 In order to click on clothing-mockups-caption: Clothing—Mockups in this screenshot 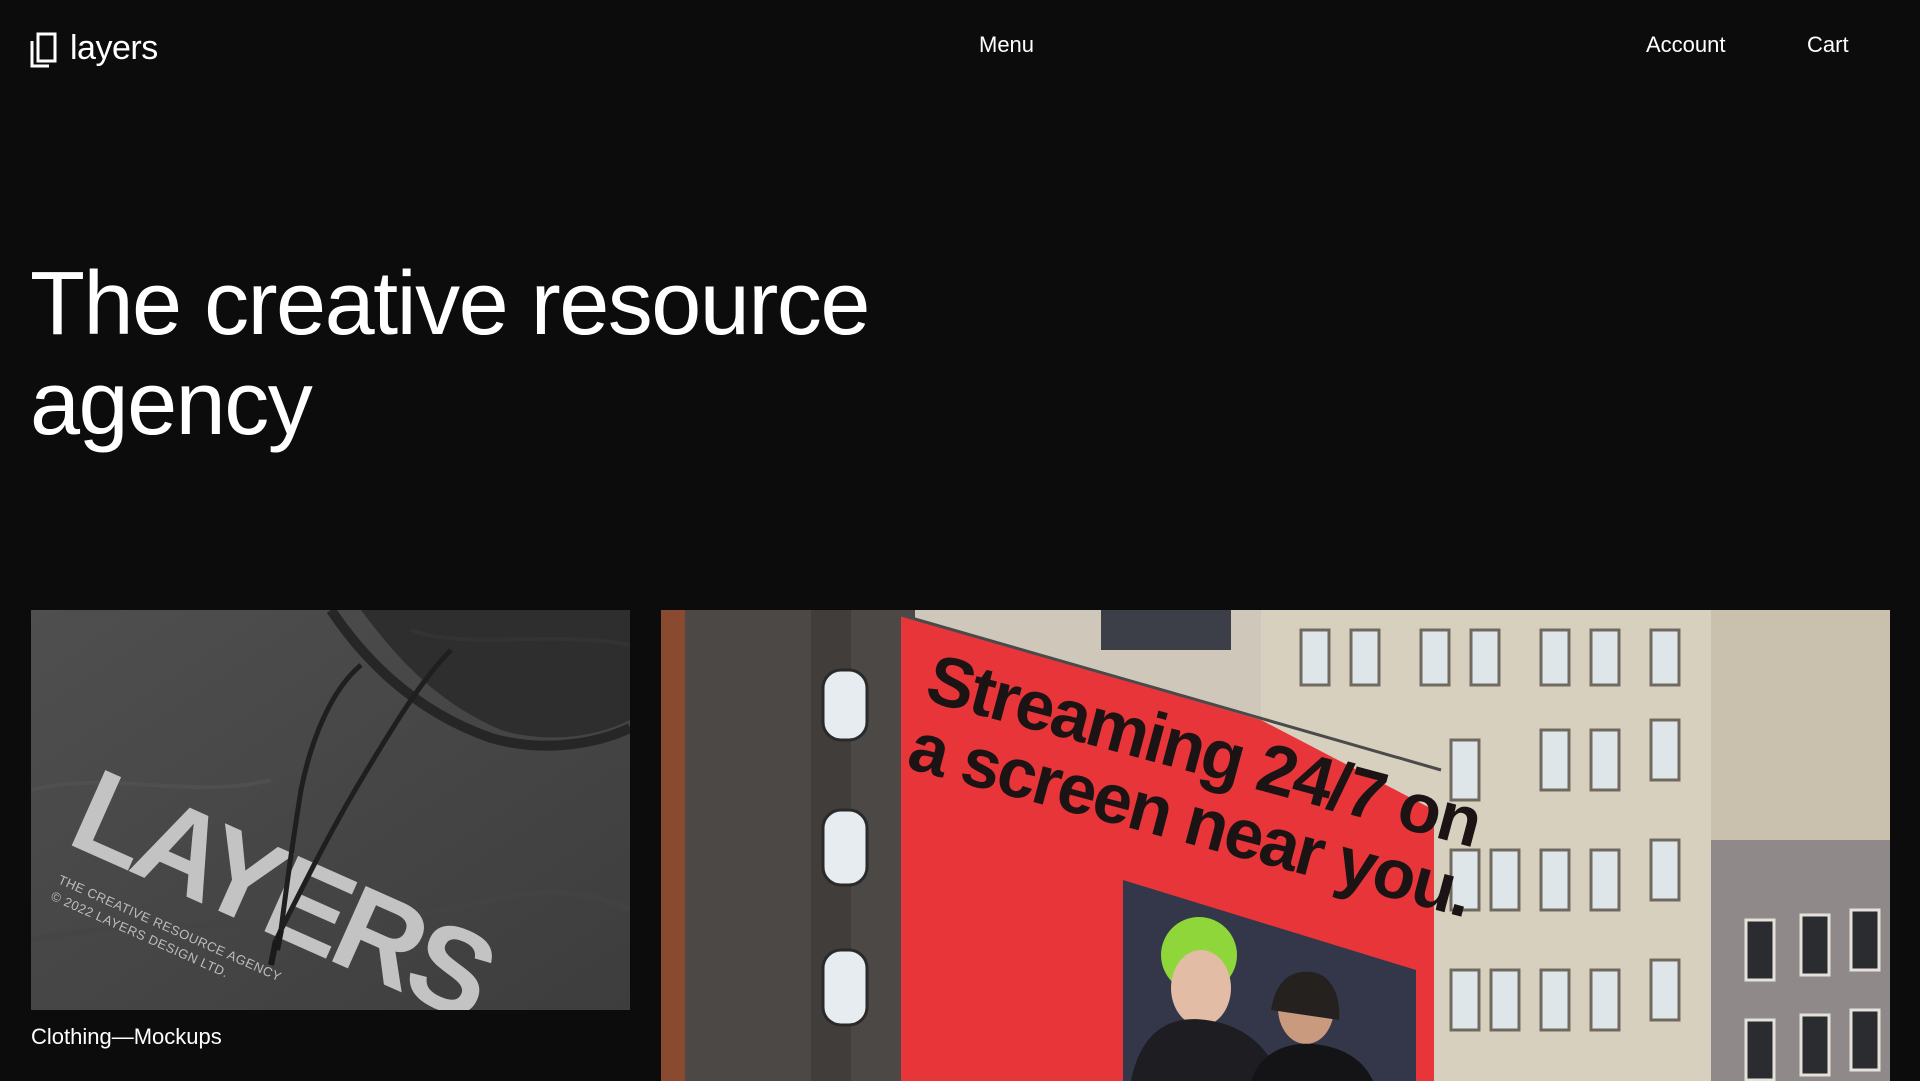, I will do `click(126, 1037)`.